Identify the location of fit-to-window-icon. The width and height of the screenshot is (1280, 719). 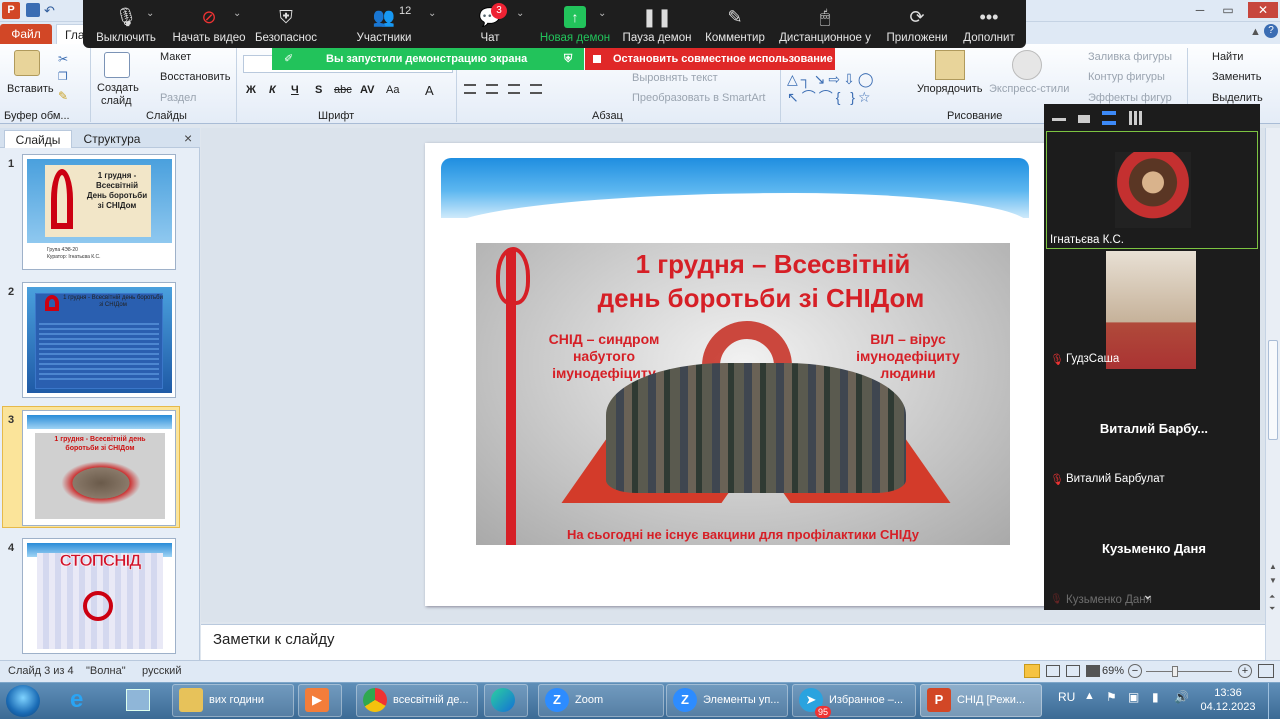
(1266, 671).